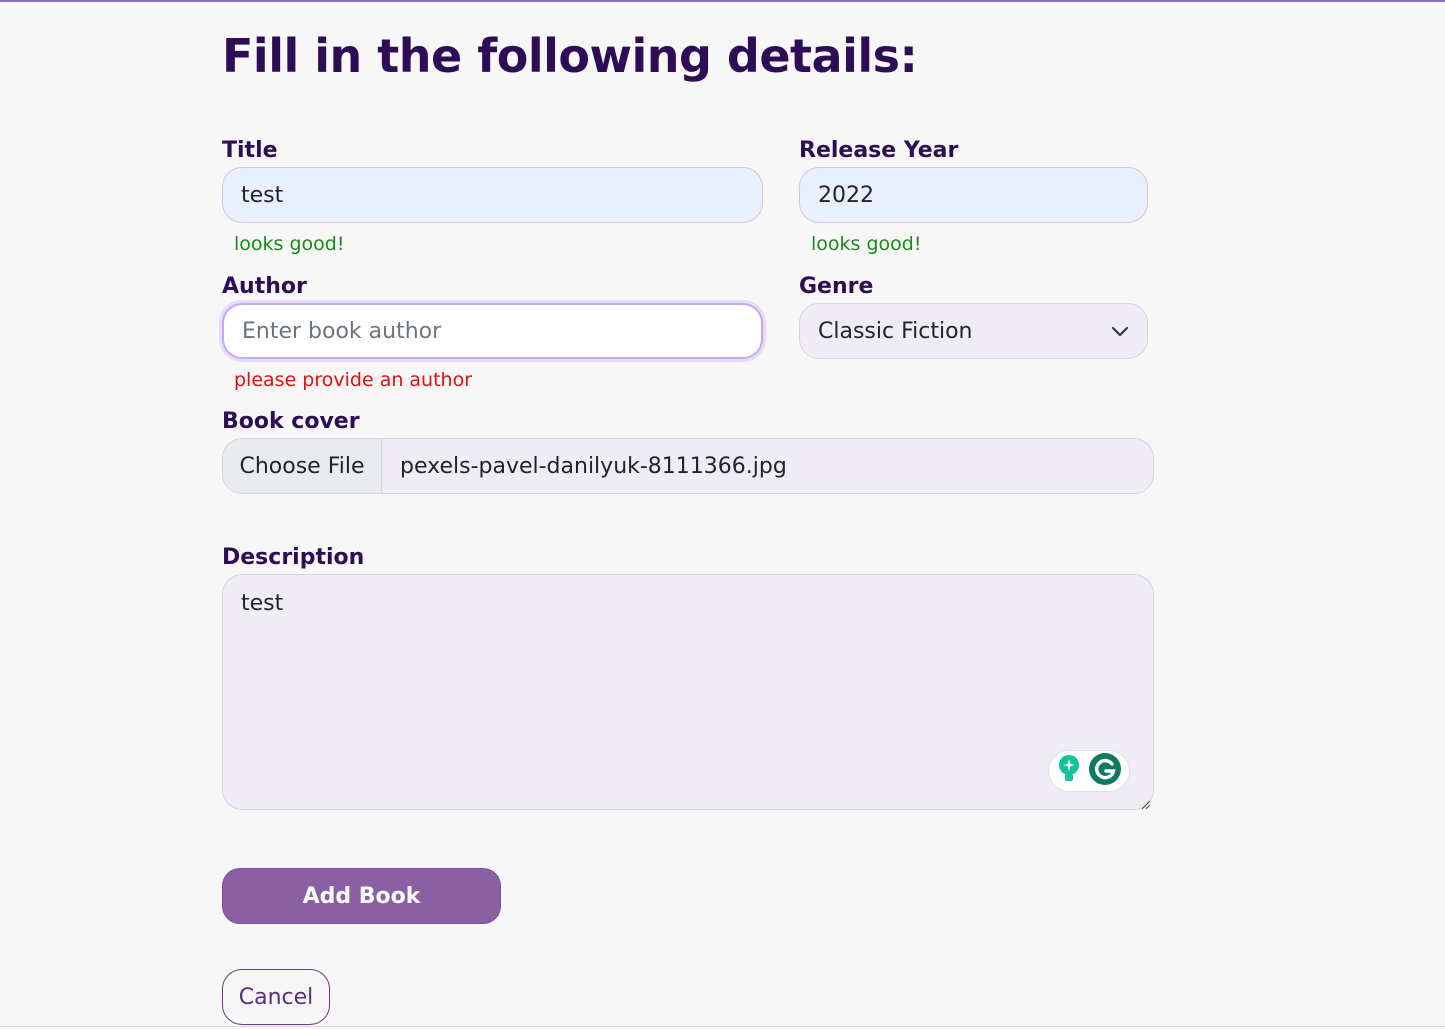  Describe the element at coordinates (492, 195) in the screenshot. I see `title-input` at that location.